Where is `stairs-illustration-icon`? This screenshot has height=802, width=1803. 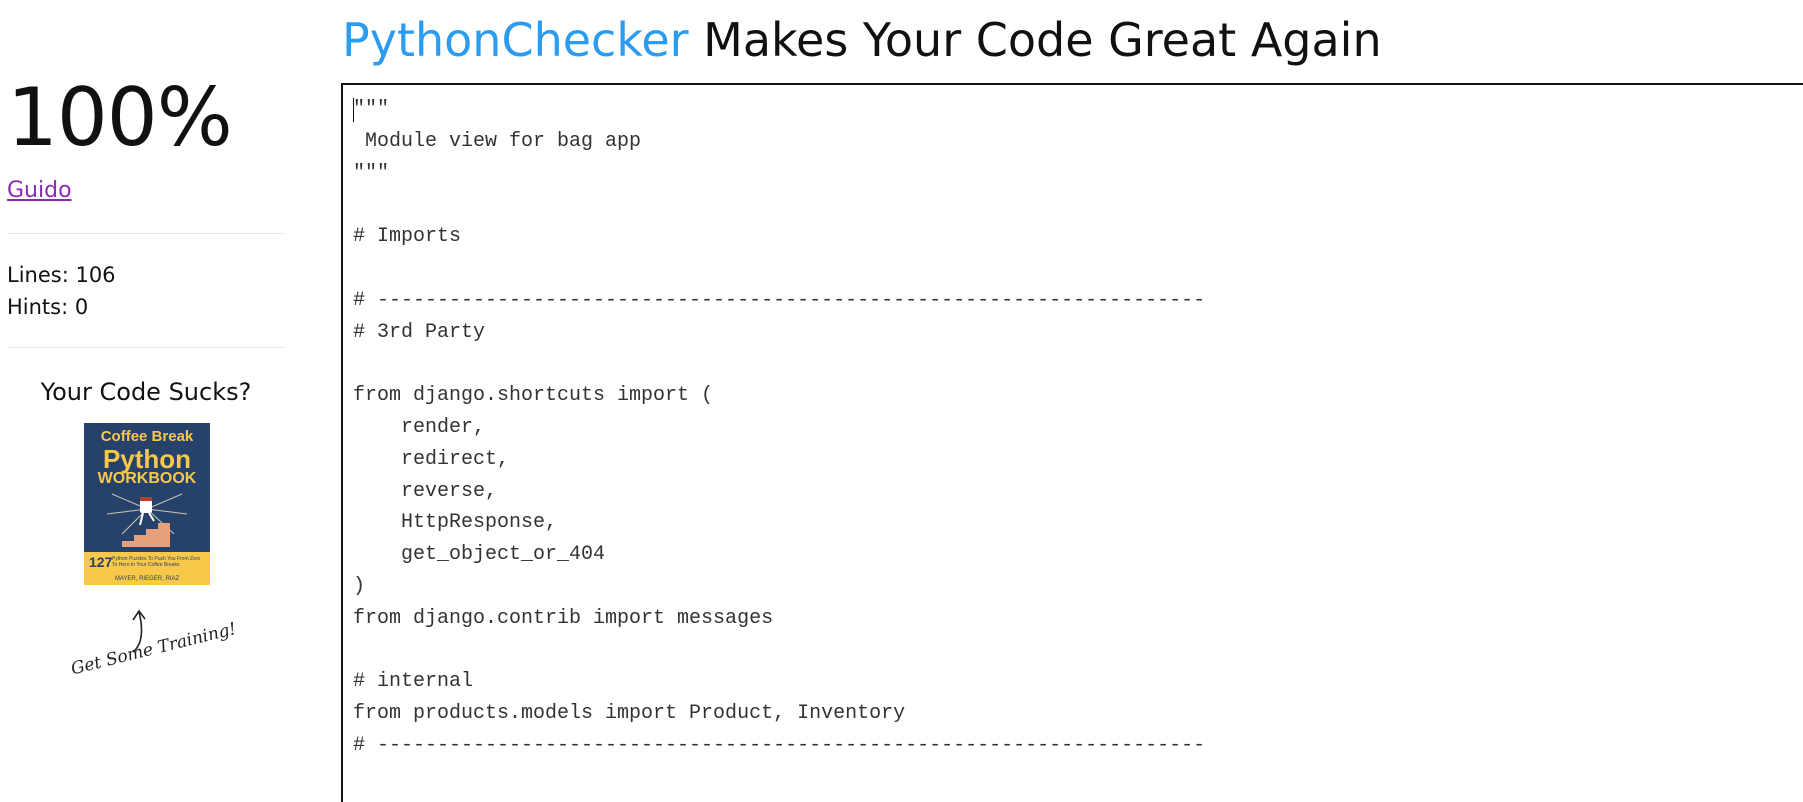
stairs-illustration-icon is located at coordinates (147, 520).